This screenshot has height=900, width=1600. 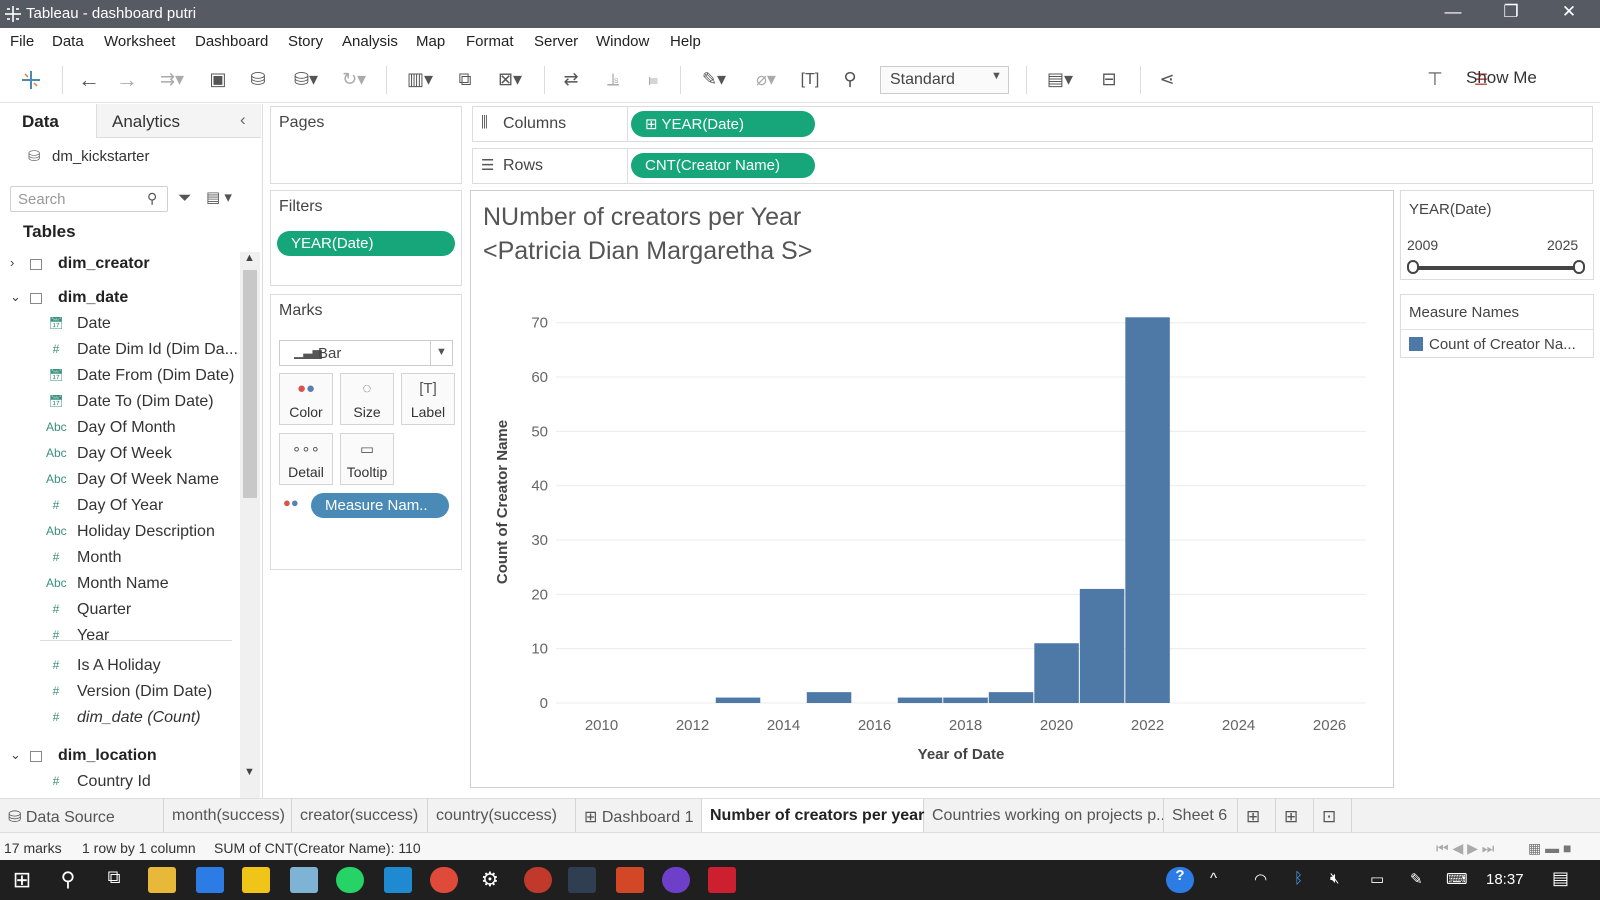 I want to click on tray-chevron-icon: ^, so click(x=1213, y=878).